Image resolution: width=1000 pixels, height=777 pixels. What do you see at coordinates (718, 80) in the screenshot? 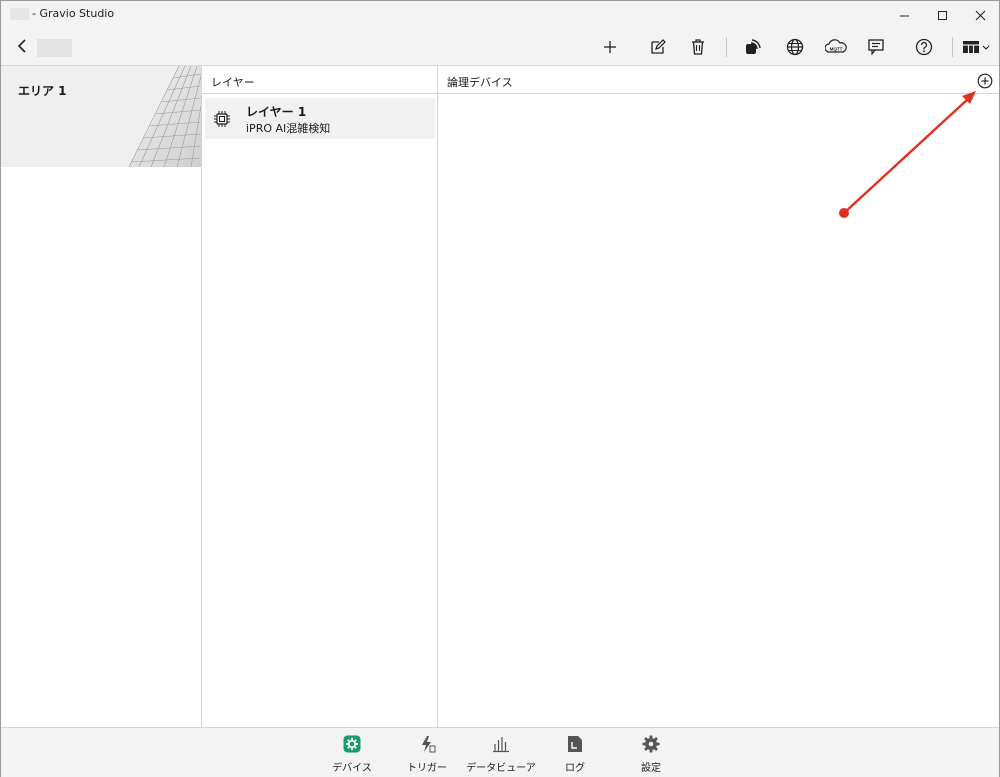
I see `device-pane-header: 論理デバイス` at bounding box center [718, 80].